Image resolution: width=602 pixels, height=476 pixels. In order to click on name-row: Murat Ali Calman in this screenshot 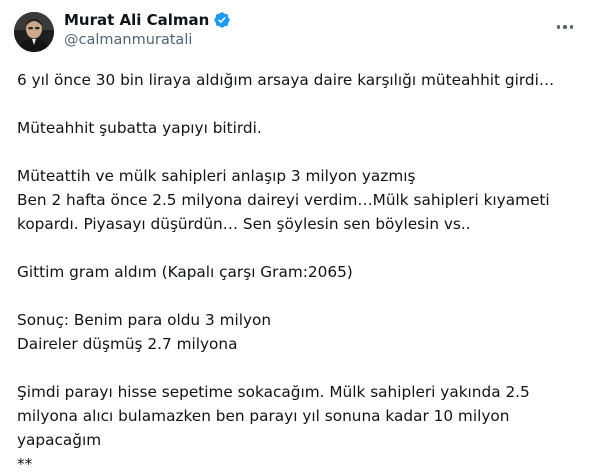, I will do `click(147, 20)`.